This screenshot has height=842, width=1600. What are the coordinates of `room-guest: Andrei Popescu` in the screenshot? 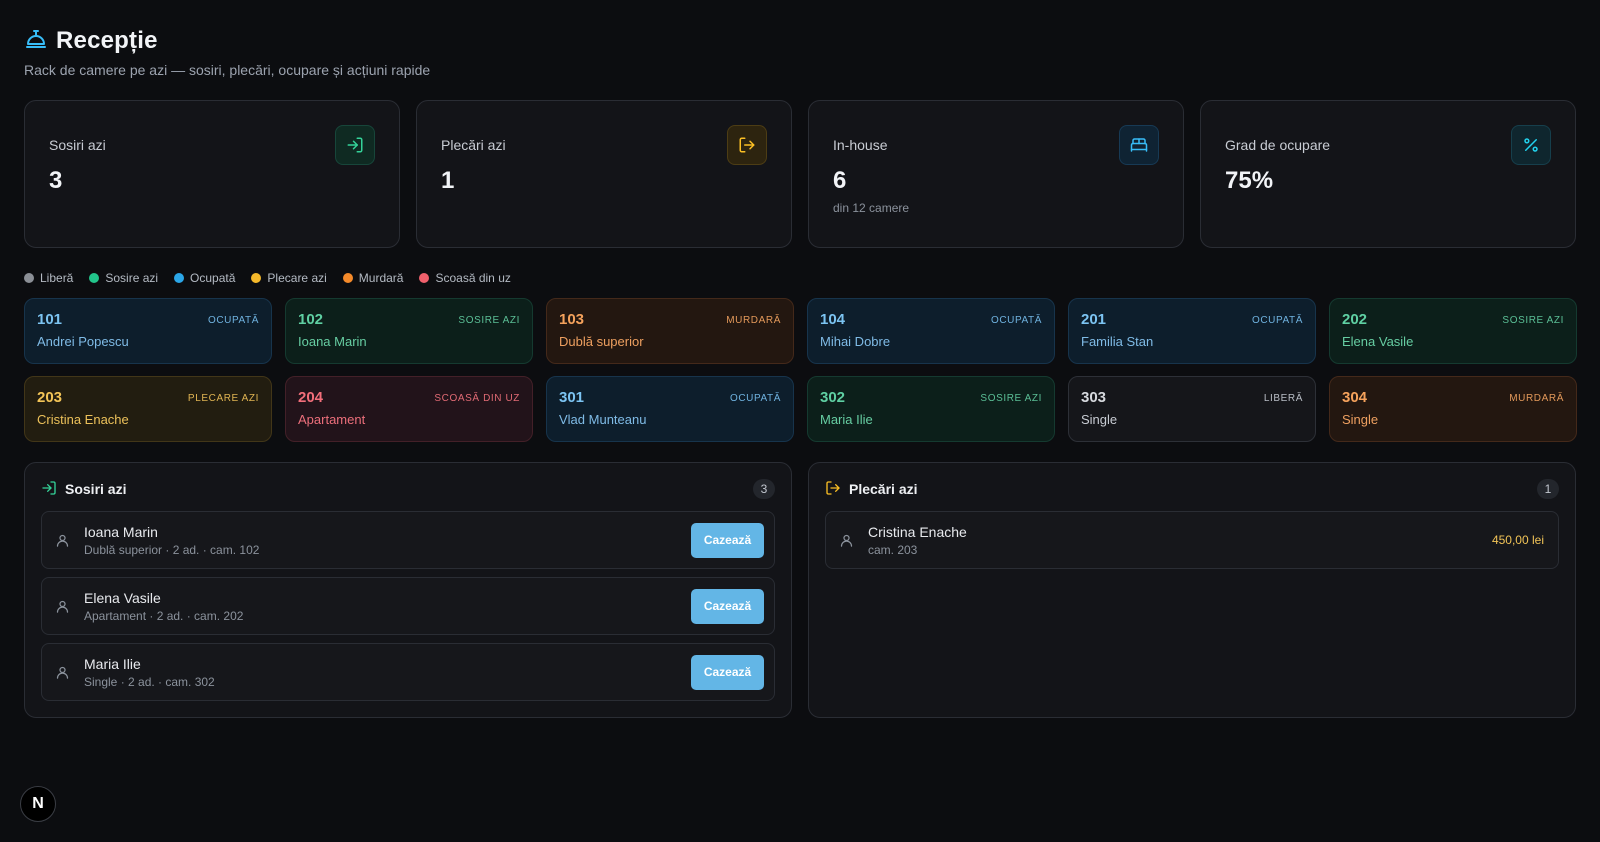 It's located at (83, 341).